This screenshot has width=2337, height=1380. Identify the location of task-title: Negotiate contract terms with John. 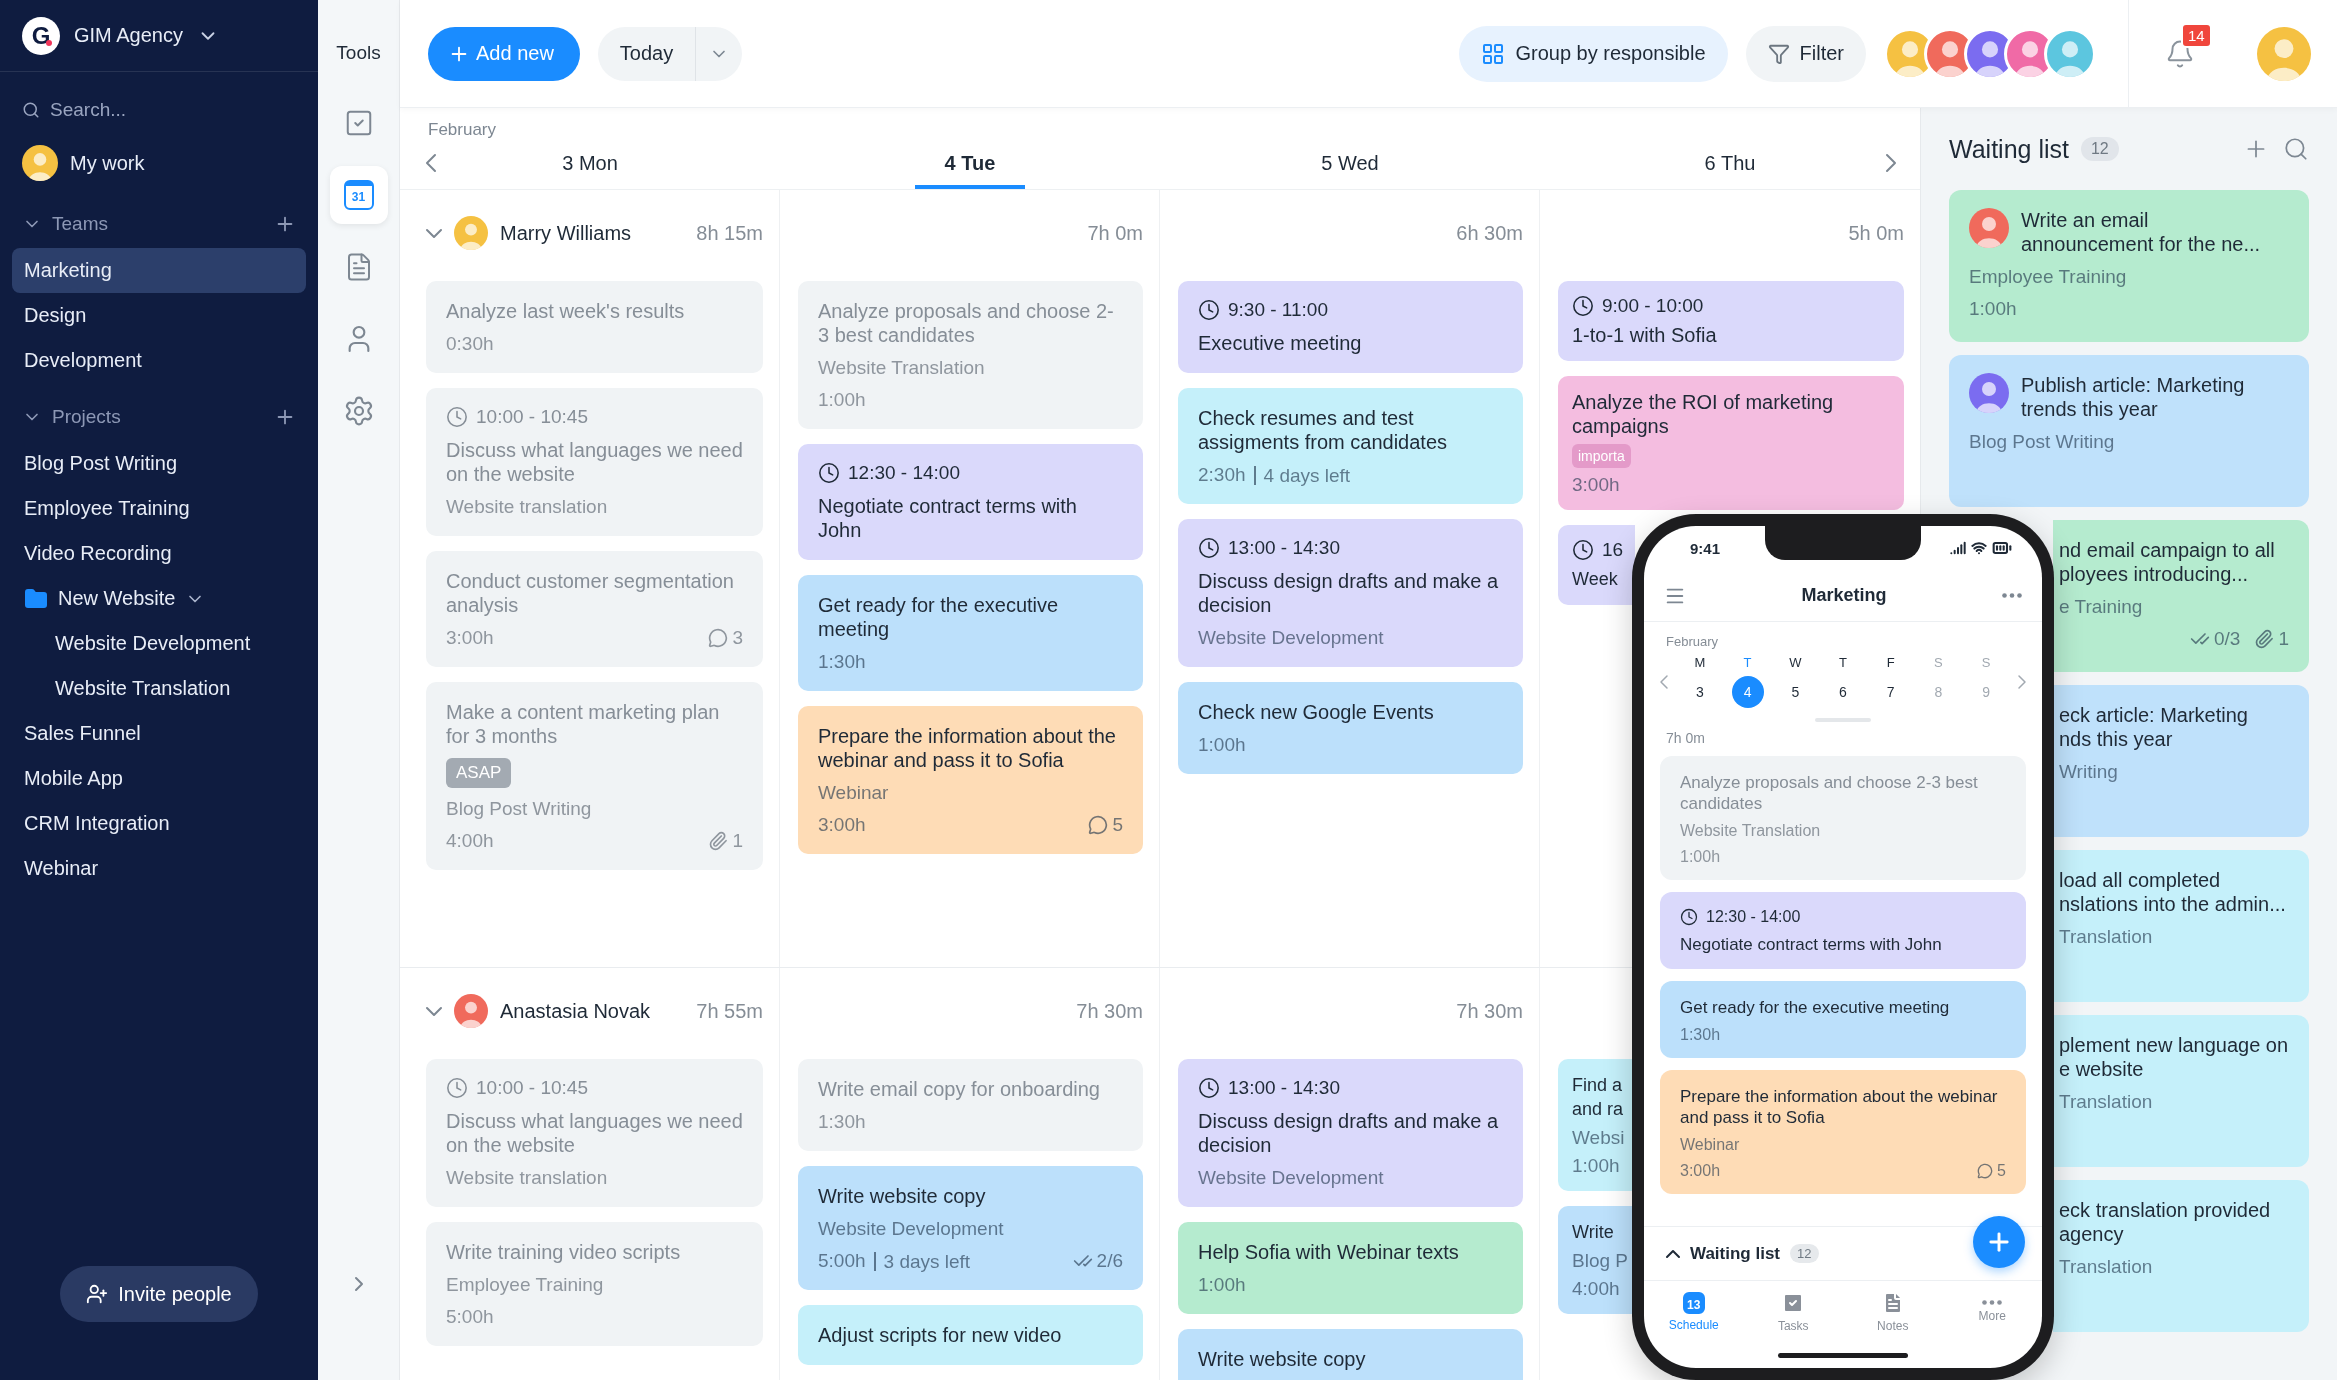
(948, 518).